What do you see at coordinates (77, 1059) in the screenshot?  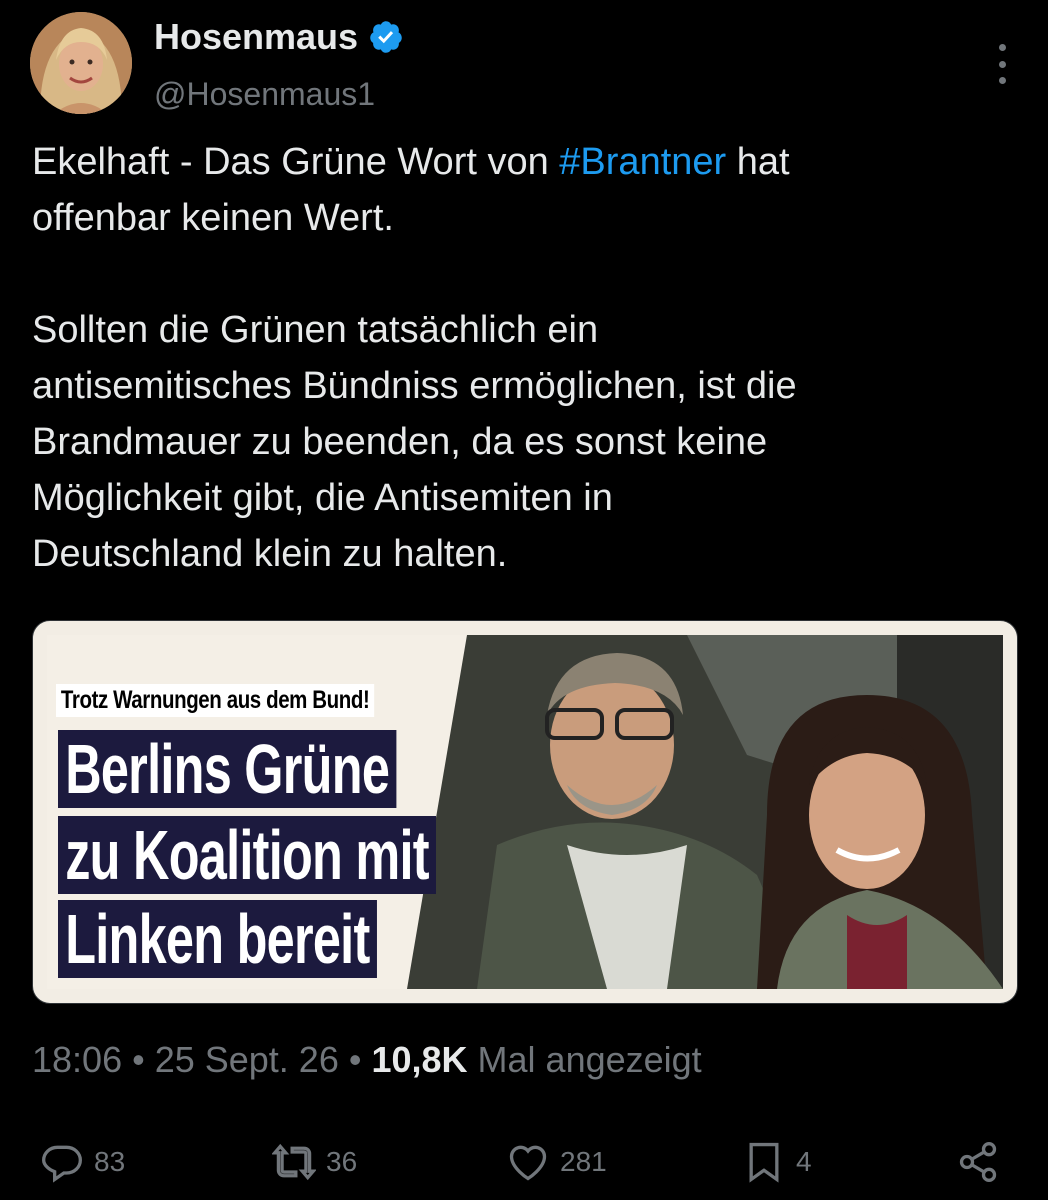 I see `tweet-time: 18:06` at bounding box center [77, 1059].